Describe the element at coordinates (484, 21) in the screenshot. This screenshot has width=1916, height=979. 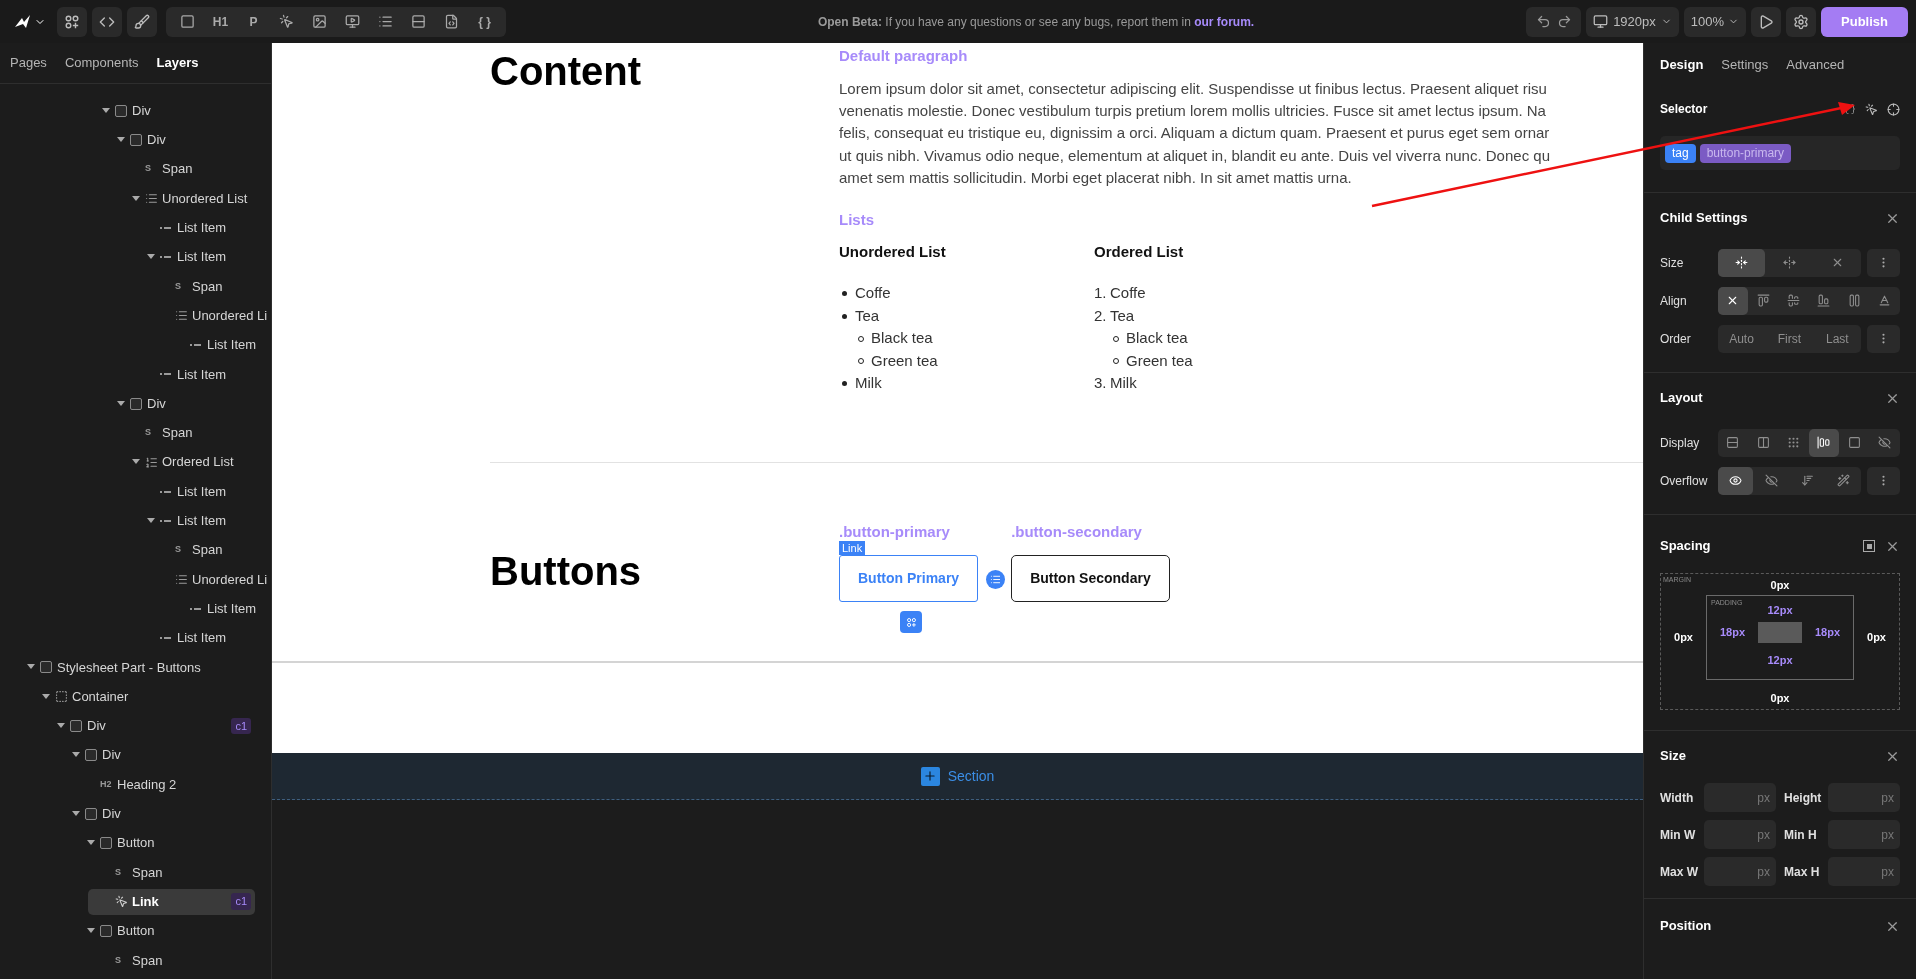
I see `toolbar-button: { }` at that location.